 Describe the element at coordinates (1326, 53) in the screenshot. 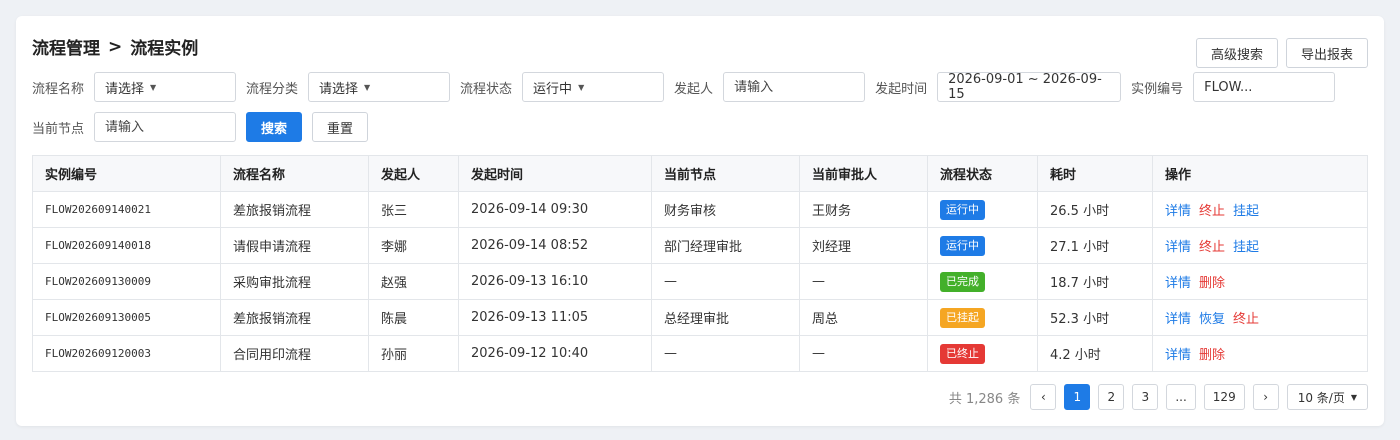

I see `export-report-button: 导出报表` at that location.